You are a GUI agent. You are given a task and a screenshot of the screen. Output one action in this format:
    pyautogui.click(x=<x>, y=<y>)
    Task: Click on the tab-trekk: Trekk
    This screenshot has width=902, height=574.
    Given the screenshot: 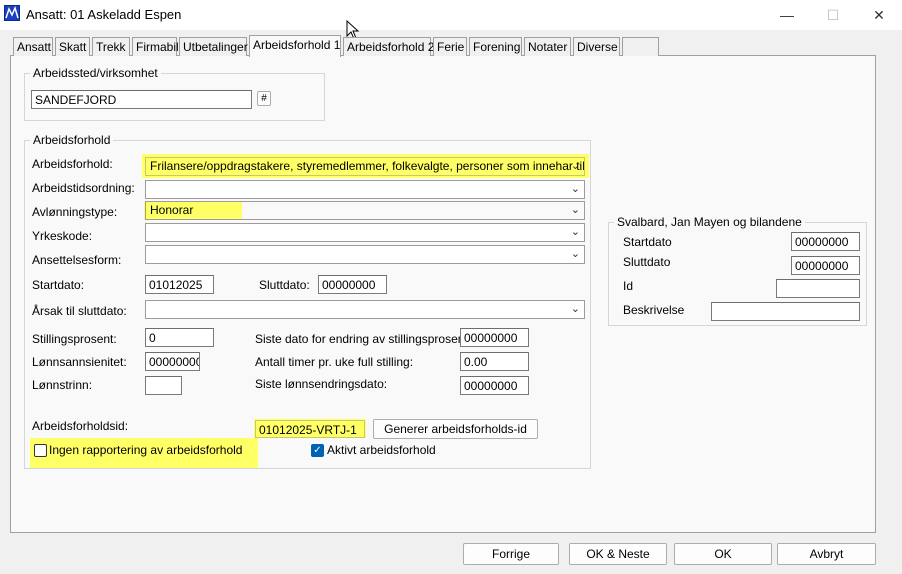 What is the action you would take?
    pyautogui.click(x=111, y=46)
    